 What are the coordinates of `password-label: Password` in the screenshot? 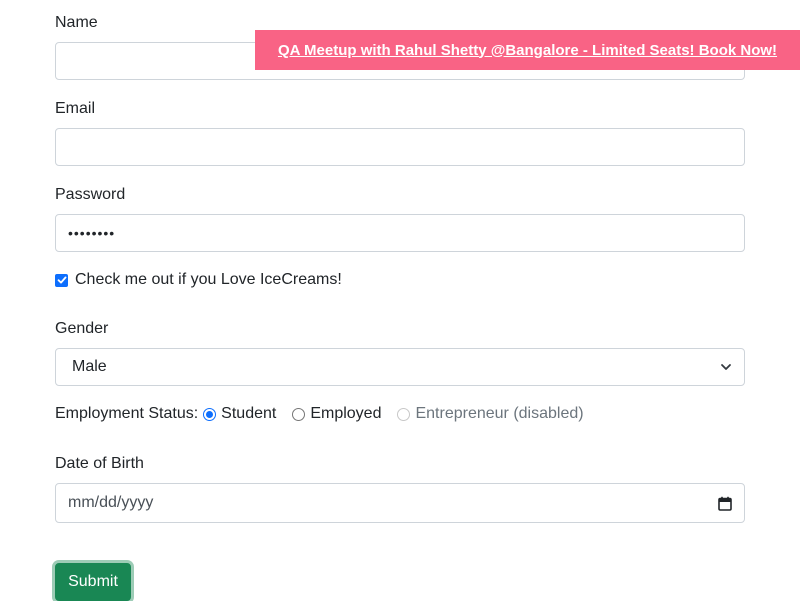 It's located at (90, 194).